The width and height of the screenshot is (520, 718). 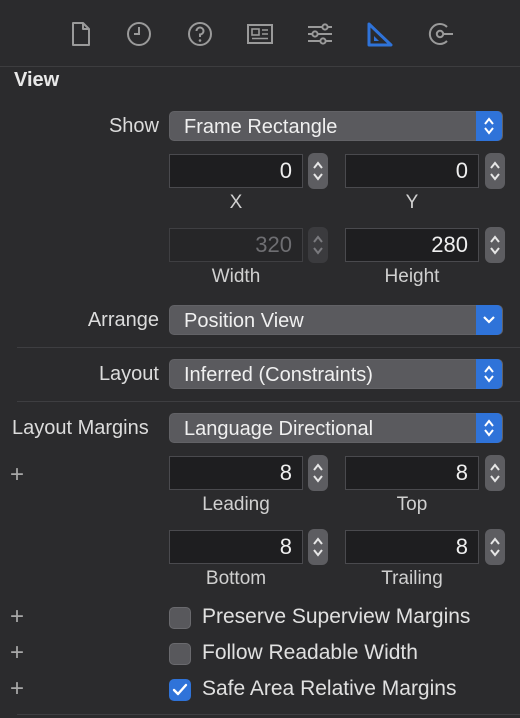 I want to click on height-field: 280, so click(x=412, y=245).